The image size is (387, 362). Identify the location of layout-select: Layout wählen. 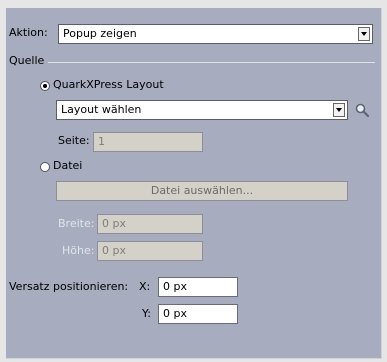
(202, 110).